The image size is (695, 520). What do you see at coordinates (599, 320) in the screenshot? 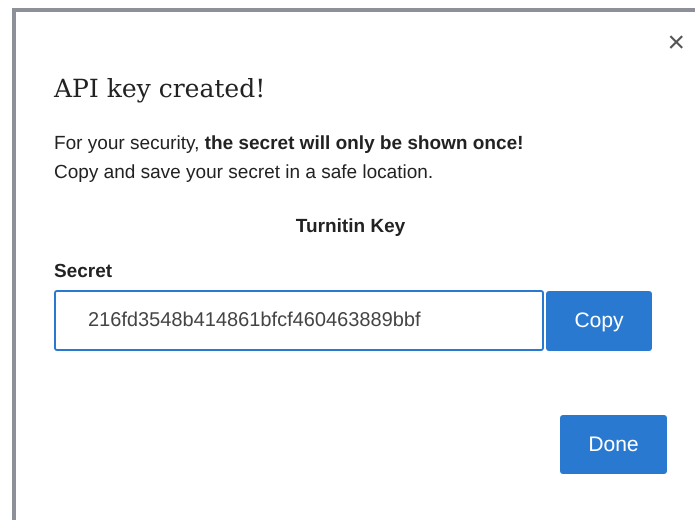
I see `copy-button: Copy` at bounding box center [599, 320].